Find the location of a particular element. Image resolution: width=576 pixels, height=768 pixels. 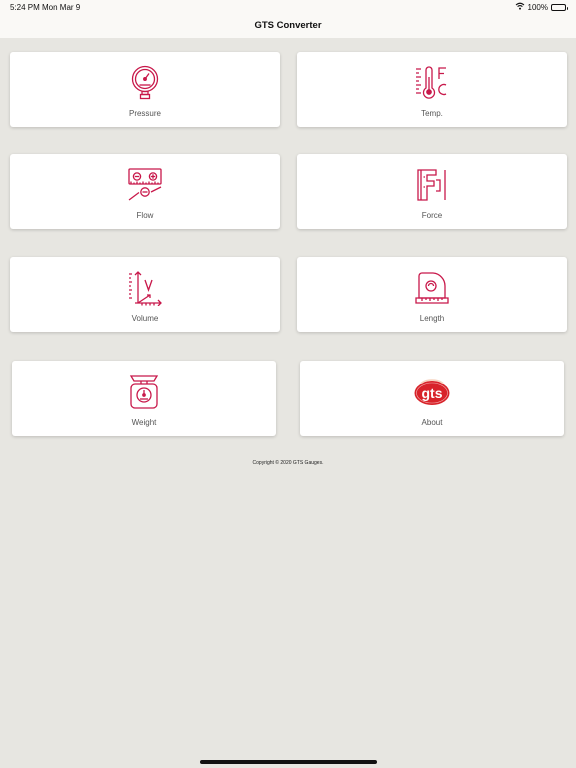

temp-card: Temp. is located at coordinates (432, 89).